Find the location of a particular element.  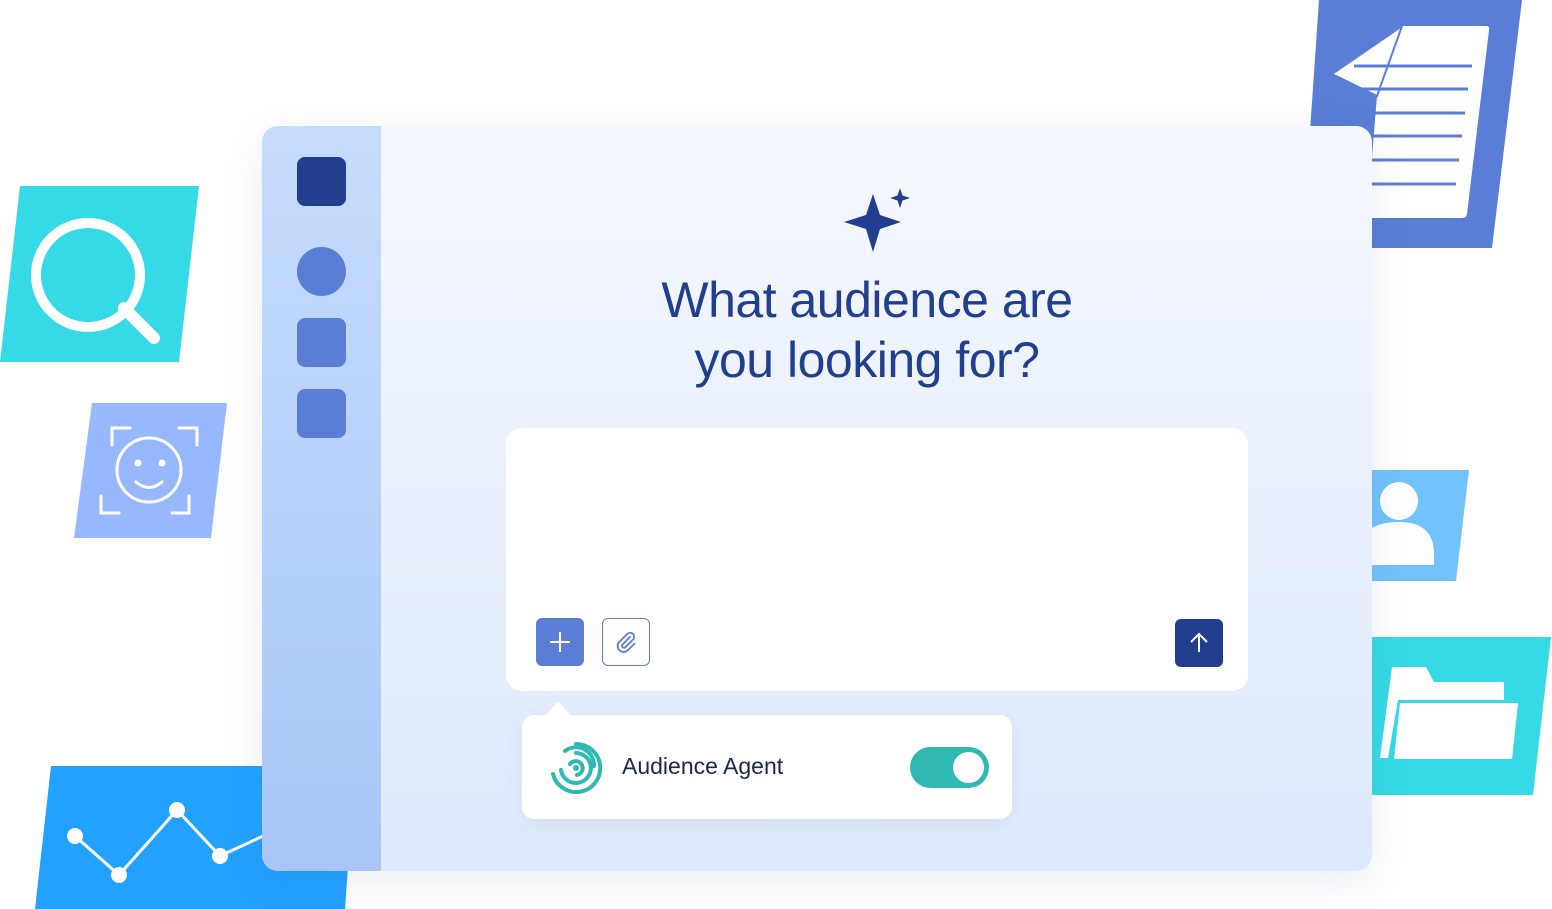

prompt-input is located at coordinates (877, 527).